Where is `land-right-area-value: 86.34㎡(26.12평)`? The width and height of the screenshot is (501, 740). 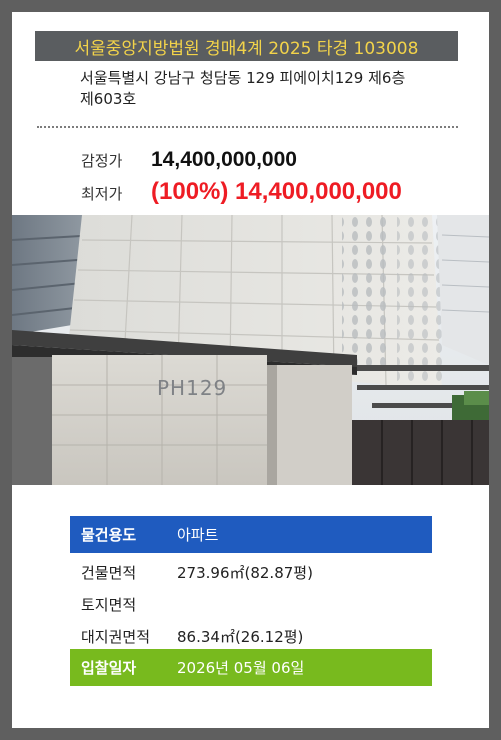 land-right-area-value: 86.34㎡(26.12평) is located at coordinates (240, 637).